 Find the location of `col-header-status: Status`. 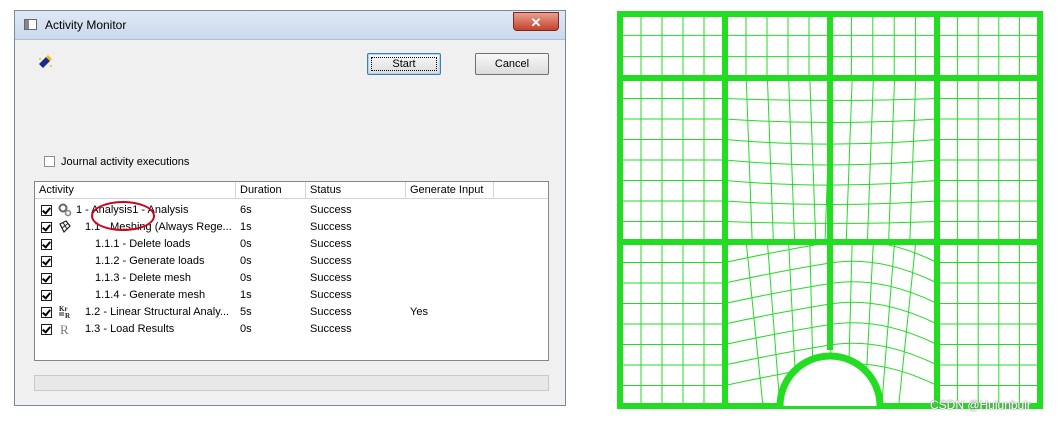

col-header-status: Status is located at coordinates (356, 190).